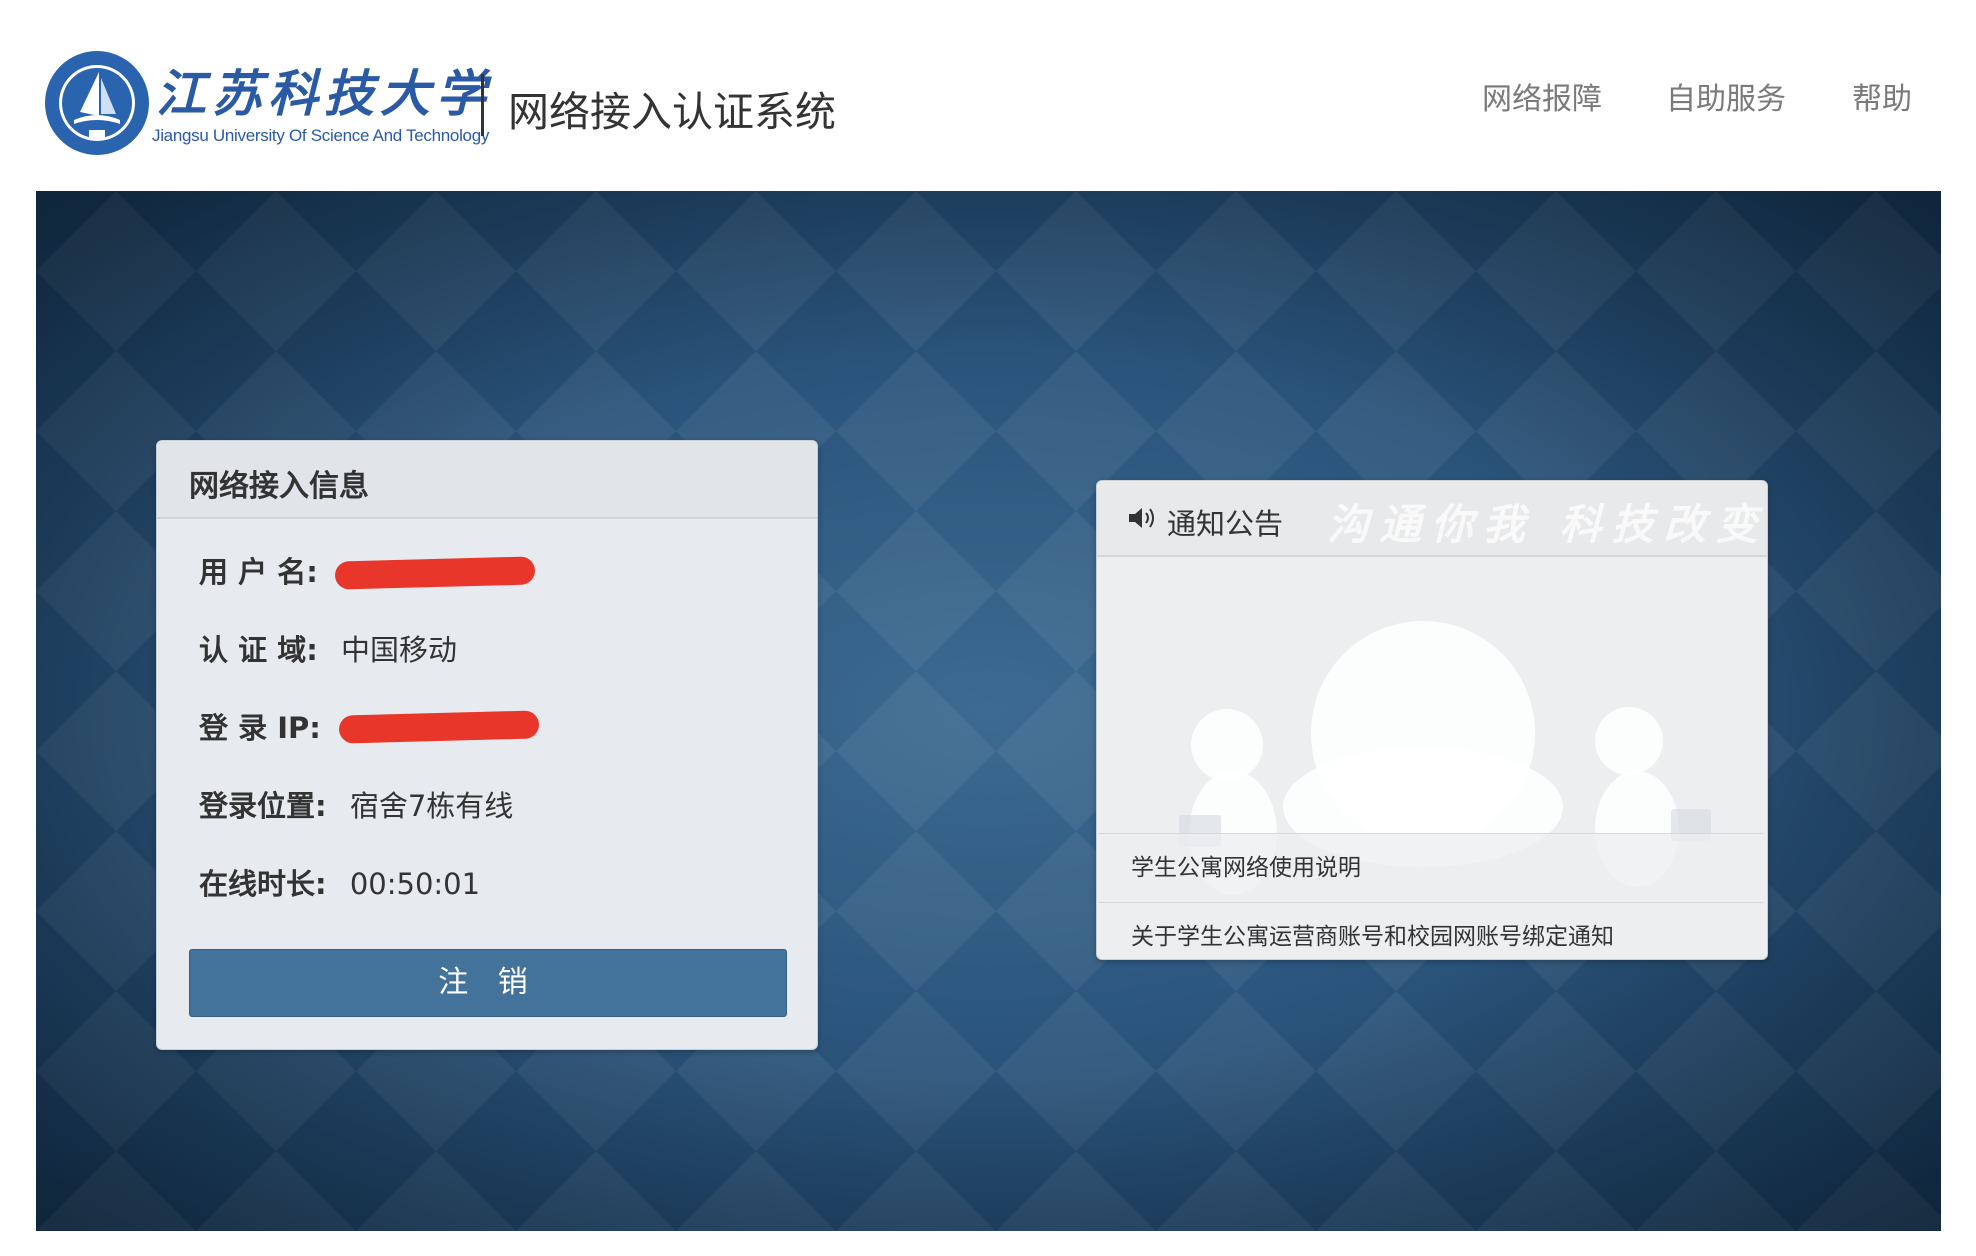 The height and width of the screenshot is (1256, 1976). Describe the element at coordinates (672, 112) in the screenshot. I see `system-title: 网络接入认证系统` at that location.